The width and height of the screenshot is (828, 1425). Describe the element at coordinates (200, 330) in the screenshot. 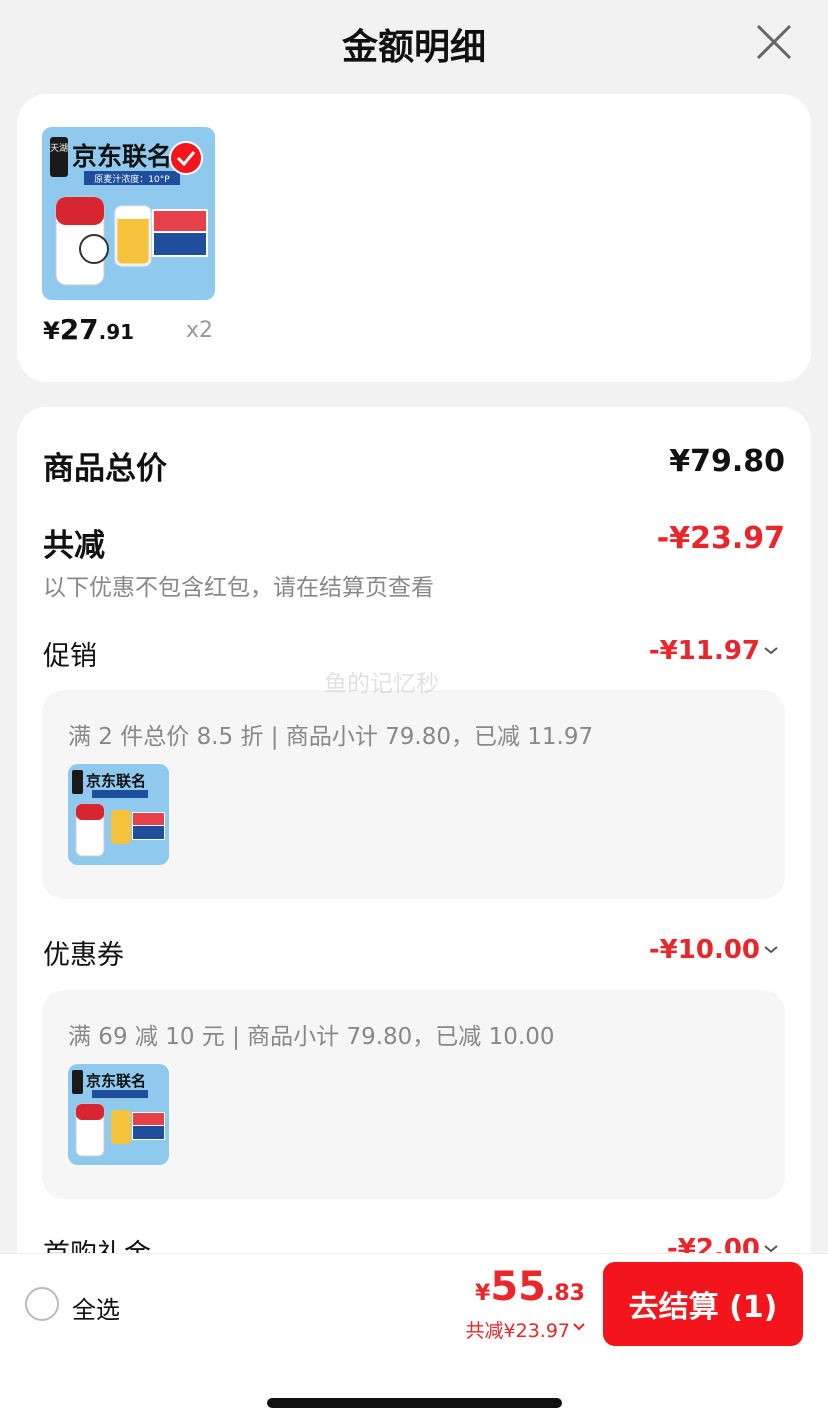

I see `product-quantity: x2` at that location.